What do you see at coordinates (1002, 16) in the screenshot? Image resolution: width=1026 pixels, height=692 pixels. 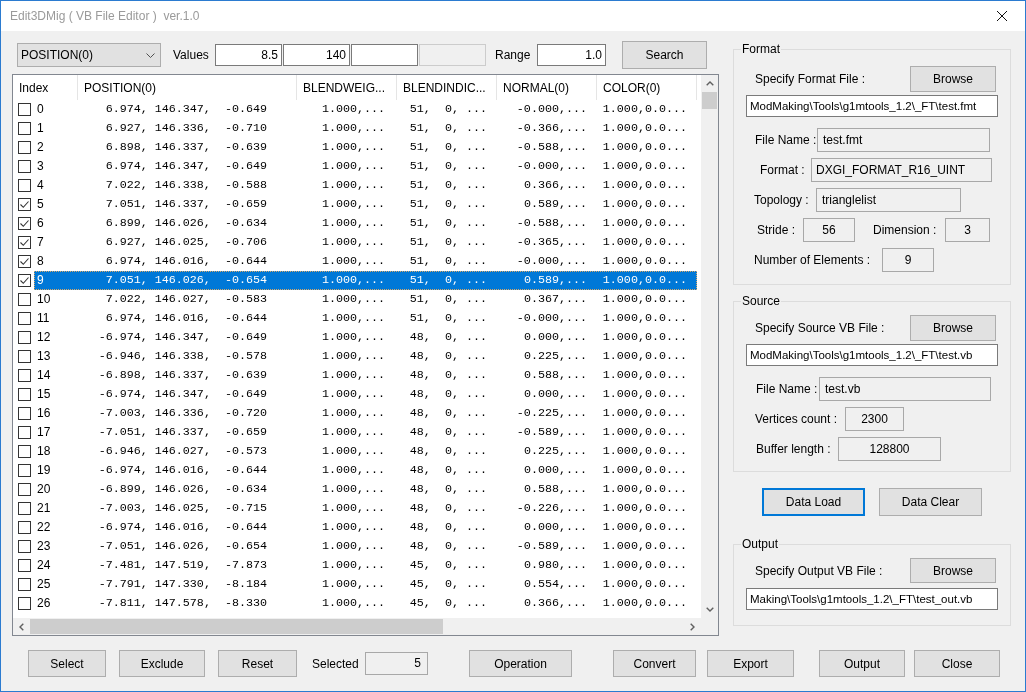 I see `close-icon` at bounding box center [1002, 16].